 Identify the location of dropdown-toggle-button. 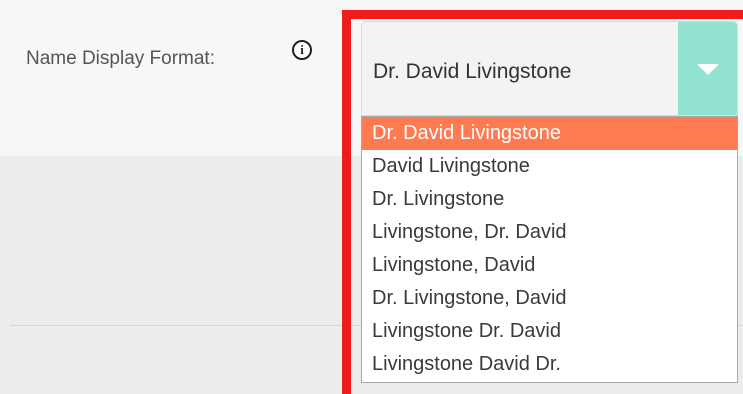
(707, 68).